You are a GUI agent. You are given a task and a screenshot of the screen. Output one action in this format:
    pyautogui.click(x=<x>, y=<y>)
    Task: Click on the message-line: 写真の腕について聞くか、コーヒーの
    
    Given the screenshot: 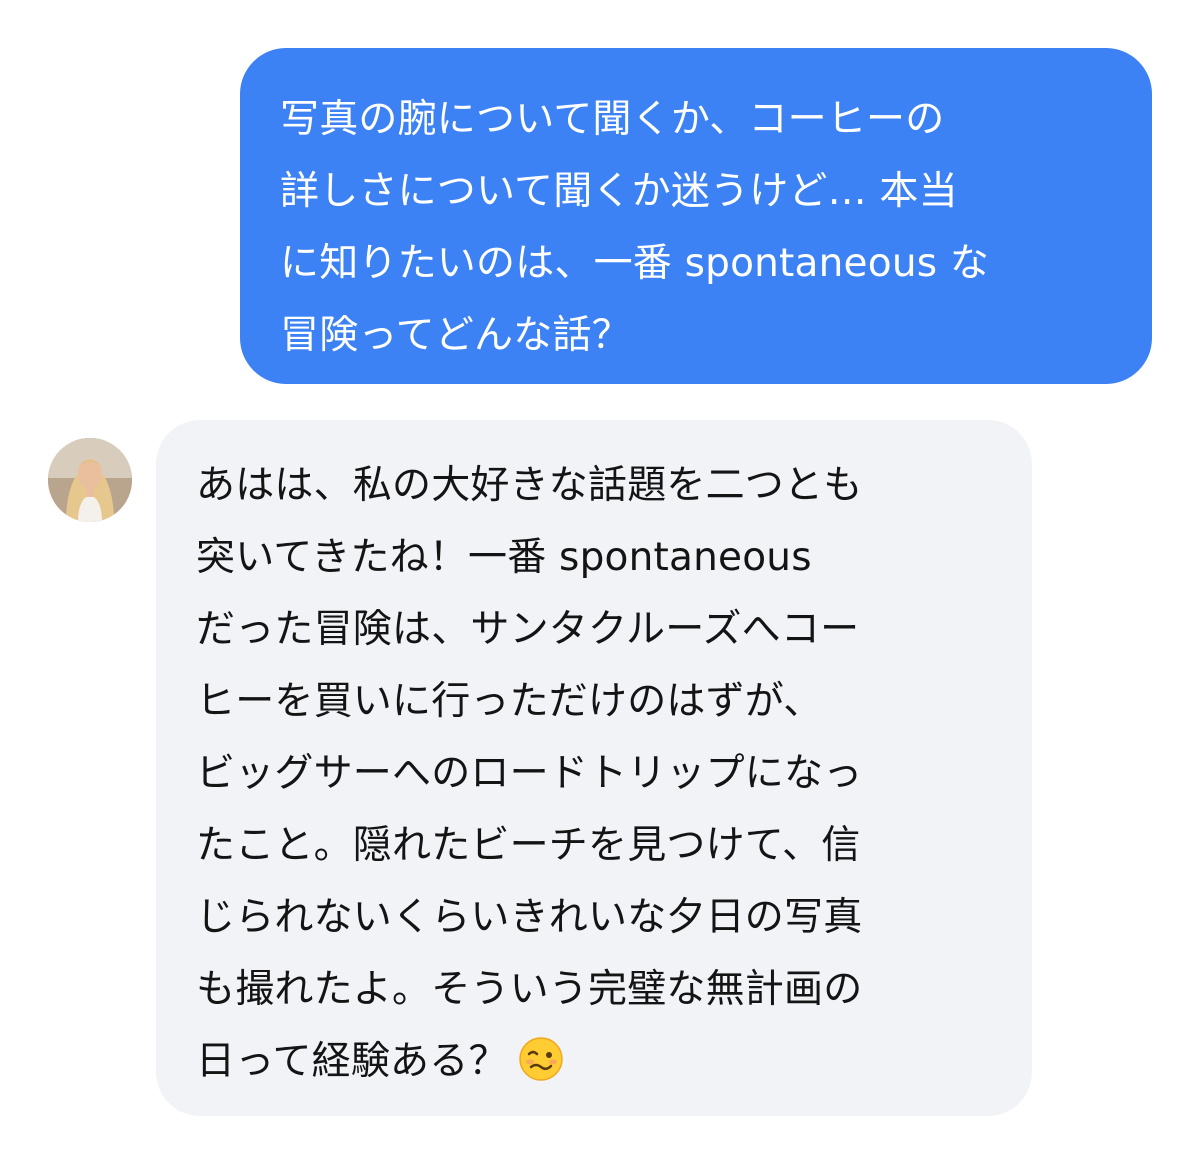 What is the action you would take?
    pyautogui.click(x=612, y=119)
    